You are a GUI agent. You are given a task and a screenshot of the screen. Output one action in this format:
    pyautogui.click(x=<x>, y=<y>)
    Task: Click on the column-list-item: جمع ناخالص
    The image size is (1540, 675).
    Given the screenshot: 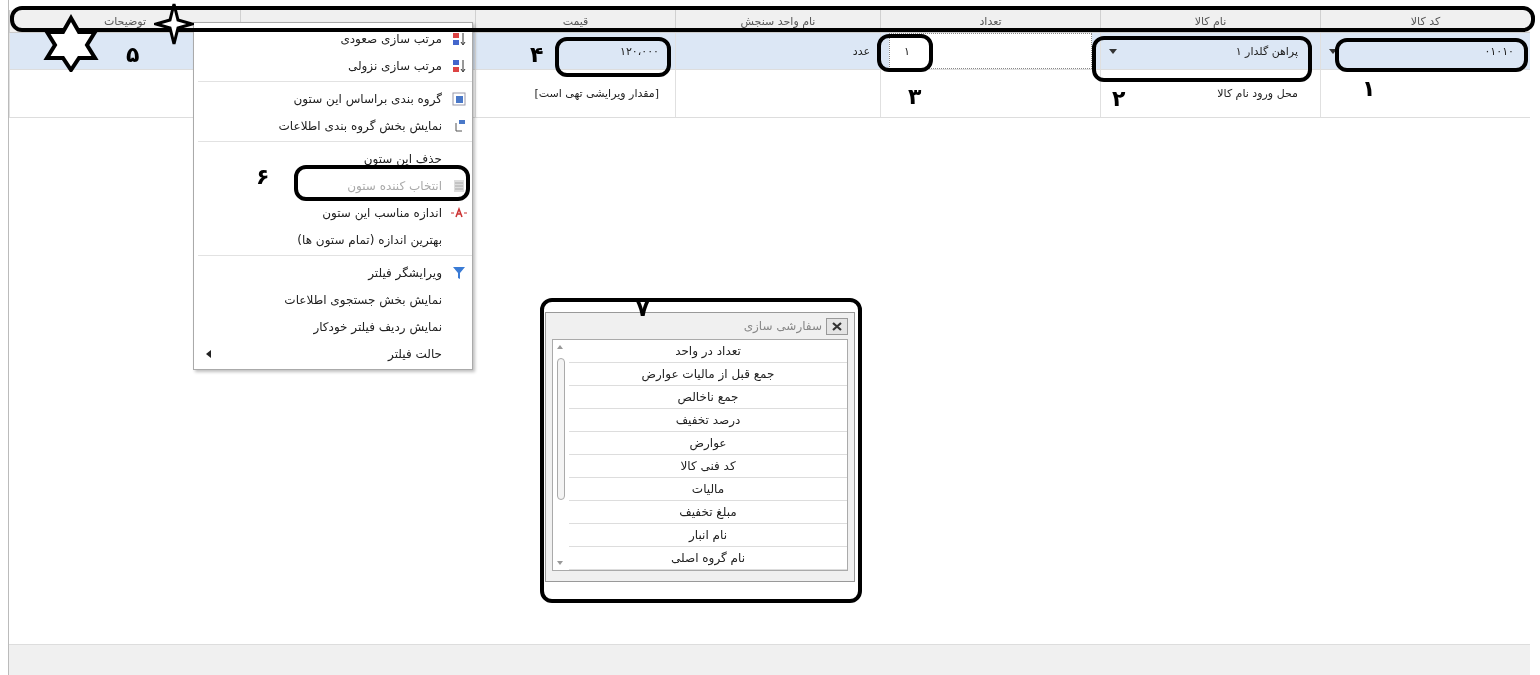 What is the action you would take?
    pyautogui.click(x=708, y=397)
    